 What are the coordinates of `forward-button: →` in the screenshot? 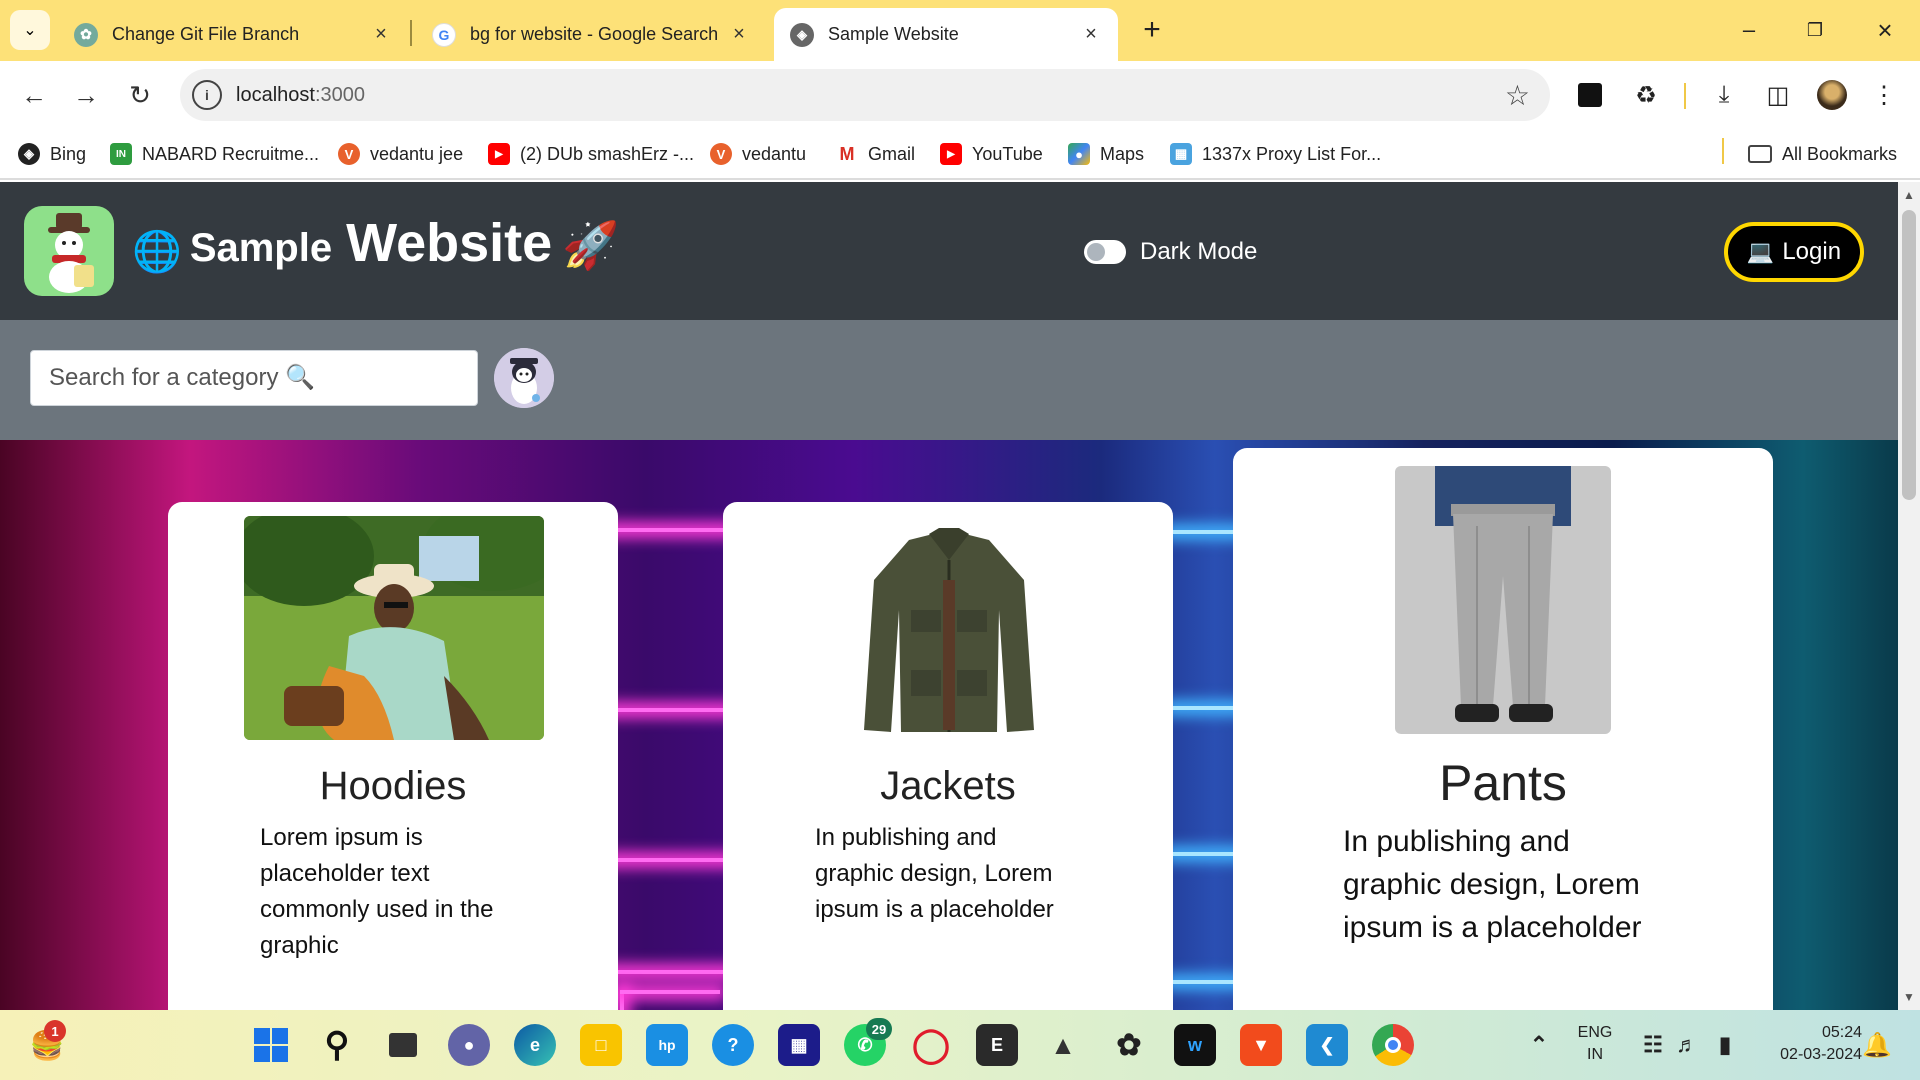 It's located at (86, 95).